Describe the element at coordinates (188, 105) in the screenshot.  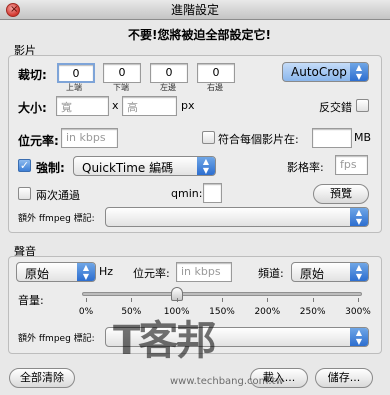
I see `px-unit: px` at that location.